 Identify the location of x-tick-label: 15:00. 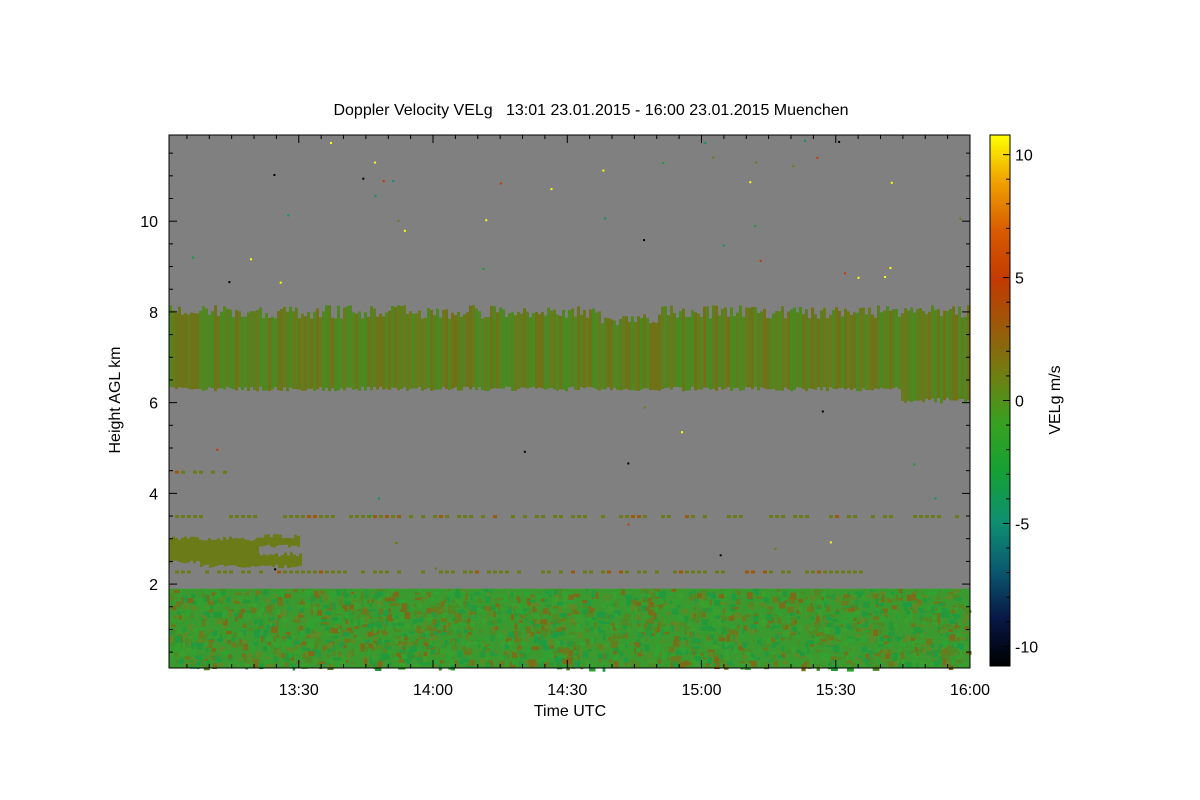
(701, 690).